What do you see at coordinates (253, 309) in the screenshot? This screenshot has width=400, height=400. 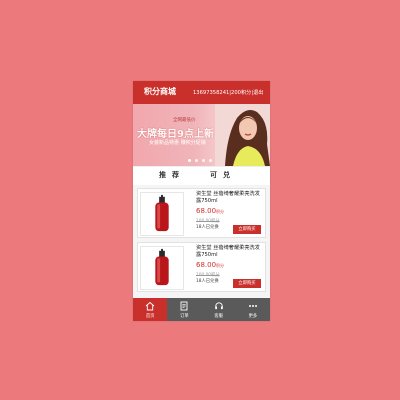 I see `nav-item-more: 更多` at bounding box center [253, 309].